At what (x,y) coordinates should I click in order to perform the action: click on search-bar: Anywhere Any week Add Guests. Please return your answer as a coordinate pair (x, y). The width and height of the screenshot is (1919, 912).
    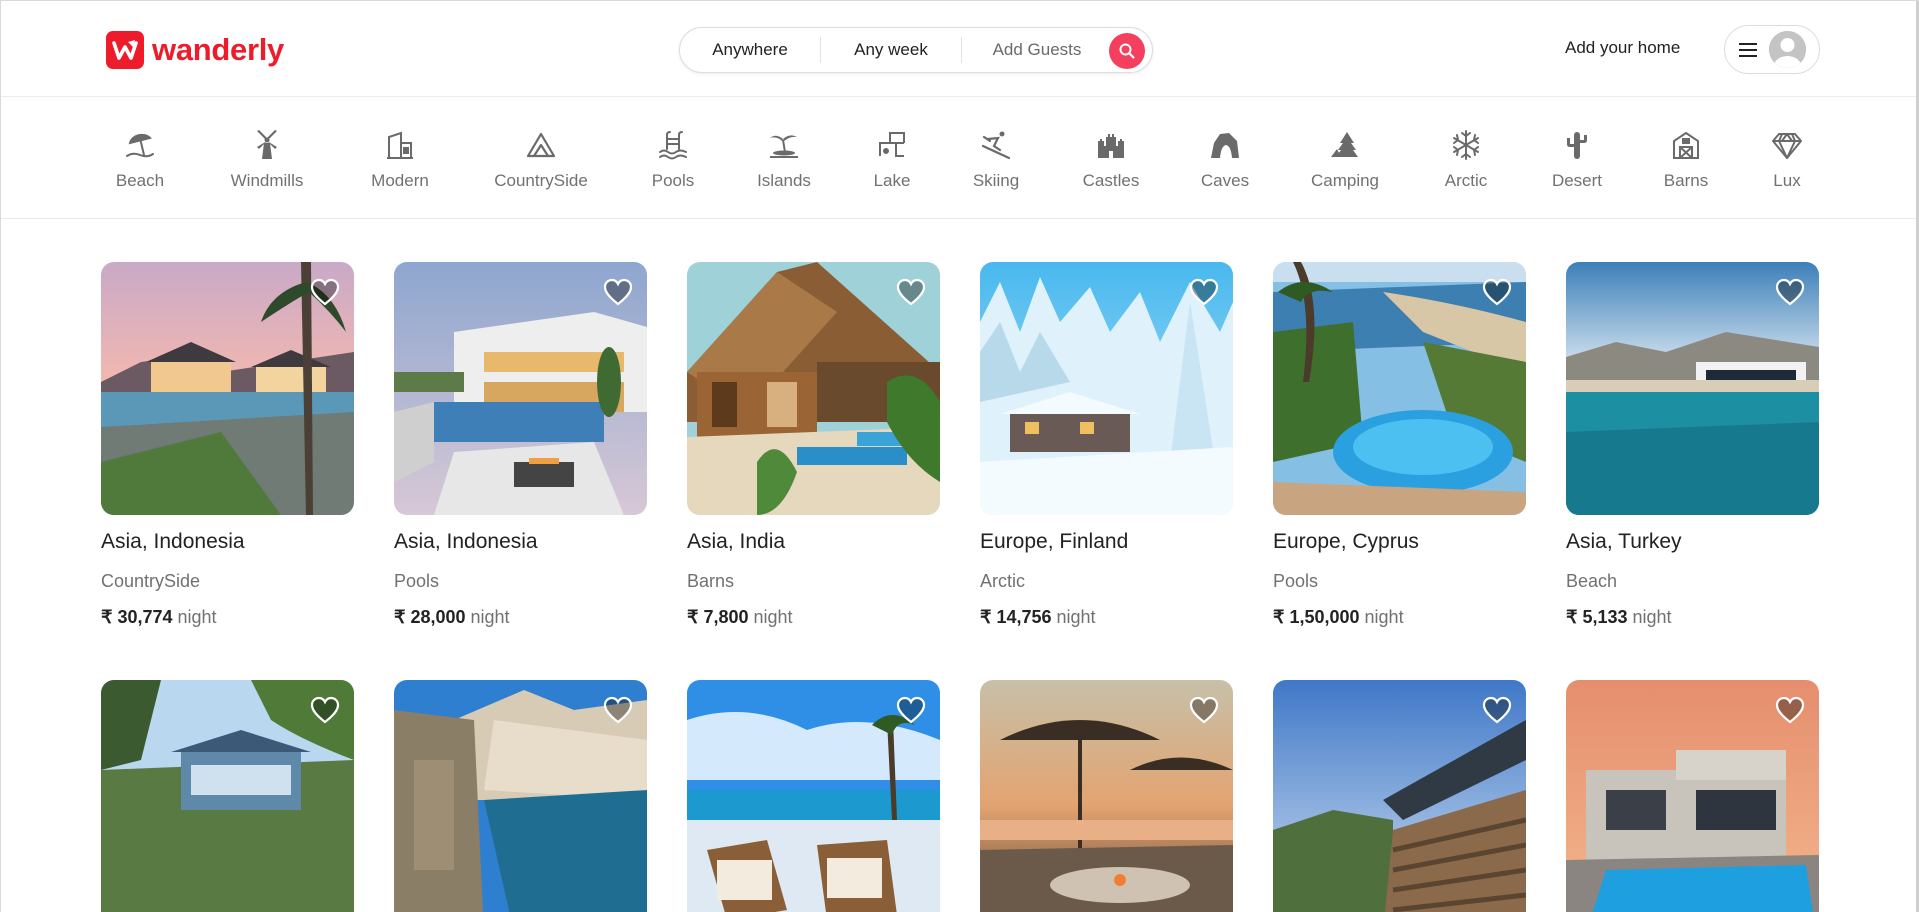
    Looking at the image, I should click on (916, 50).